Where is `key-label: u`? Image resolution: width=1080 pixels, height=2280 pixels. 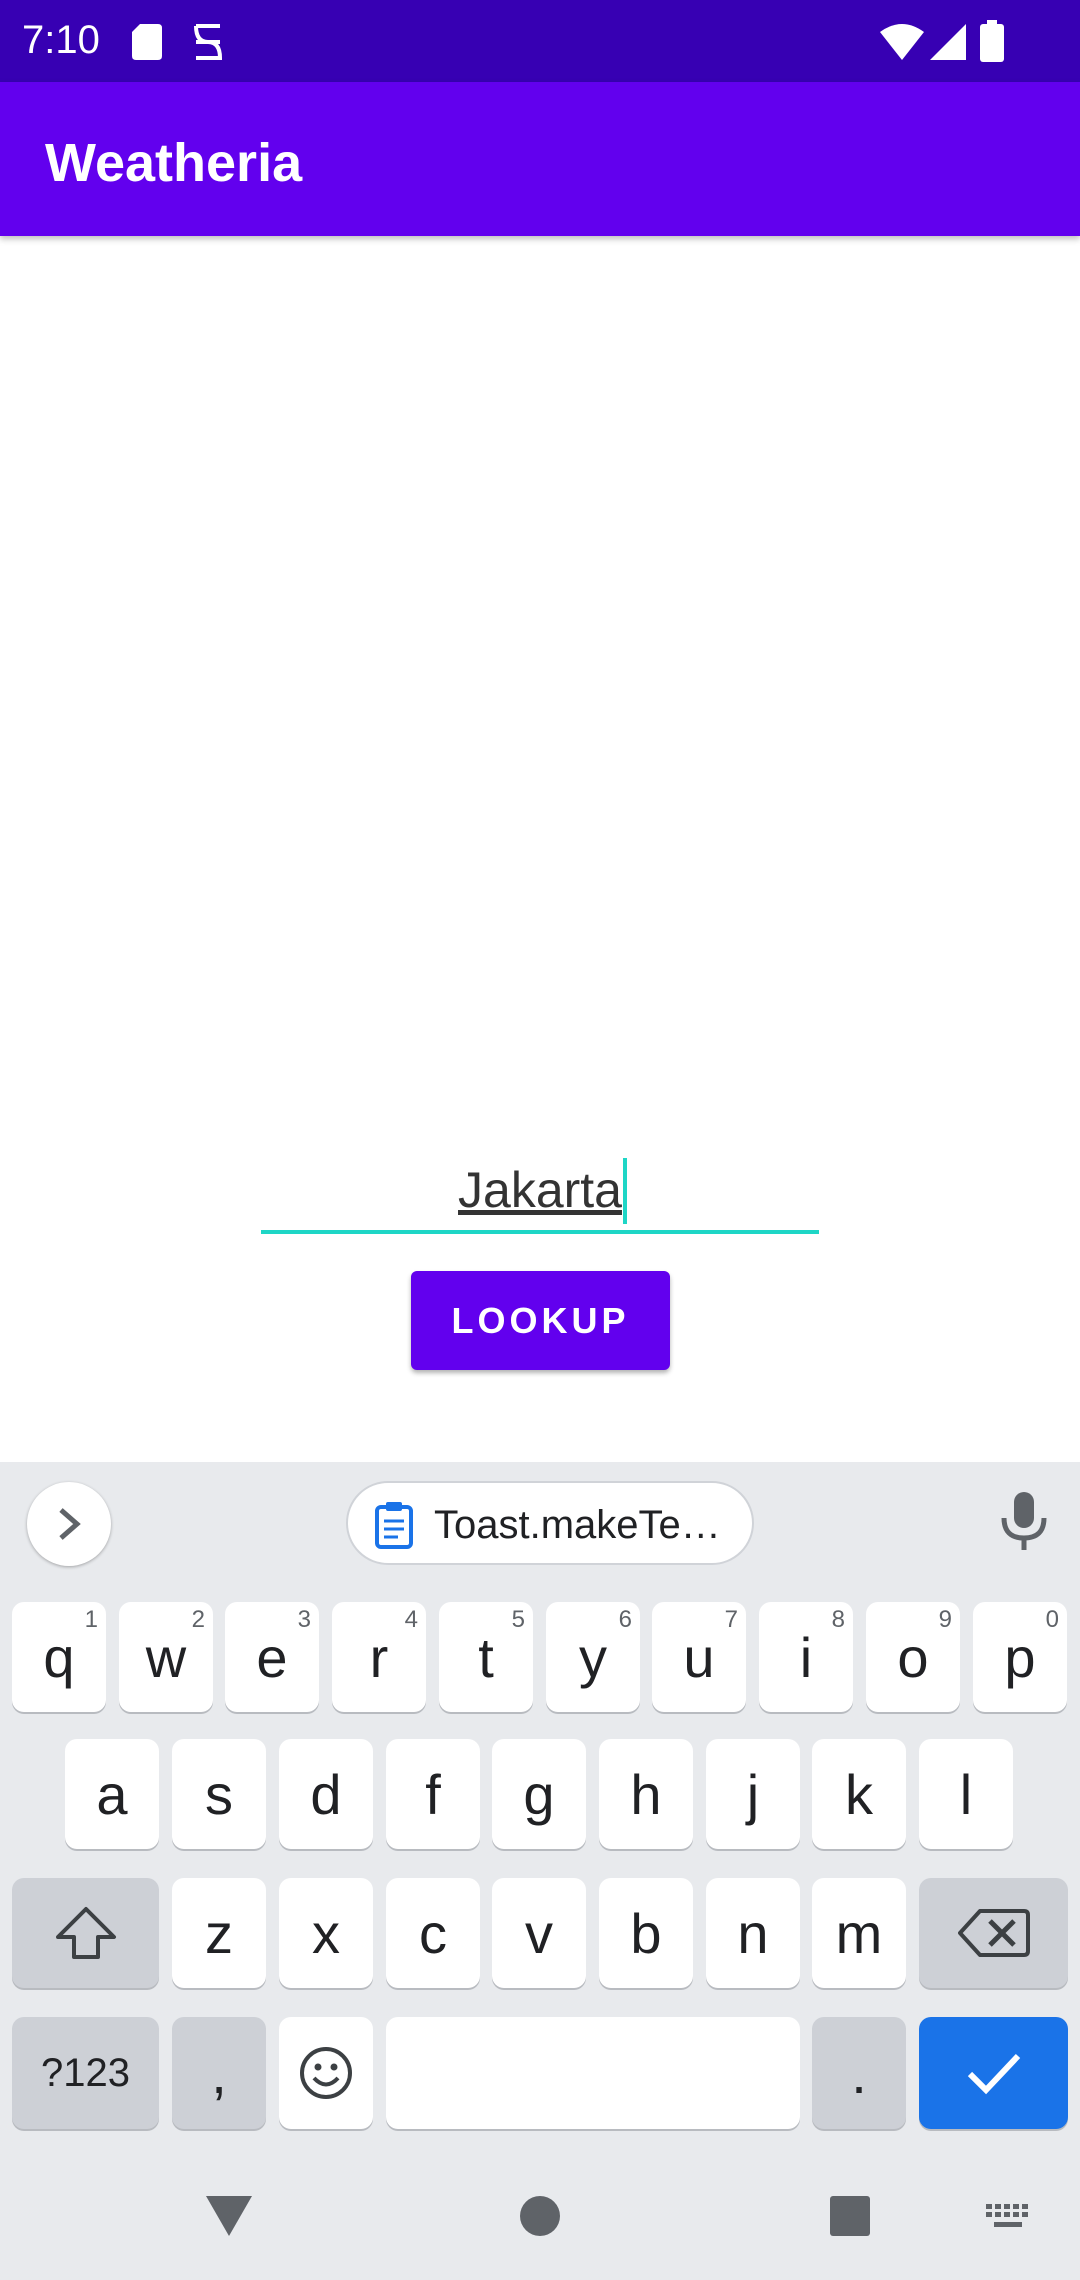 key-label: u is located at coordinates (699, 1657).